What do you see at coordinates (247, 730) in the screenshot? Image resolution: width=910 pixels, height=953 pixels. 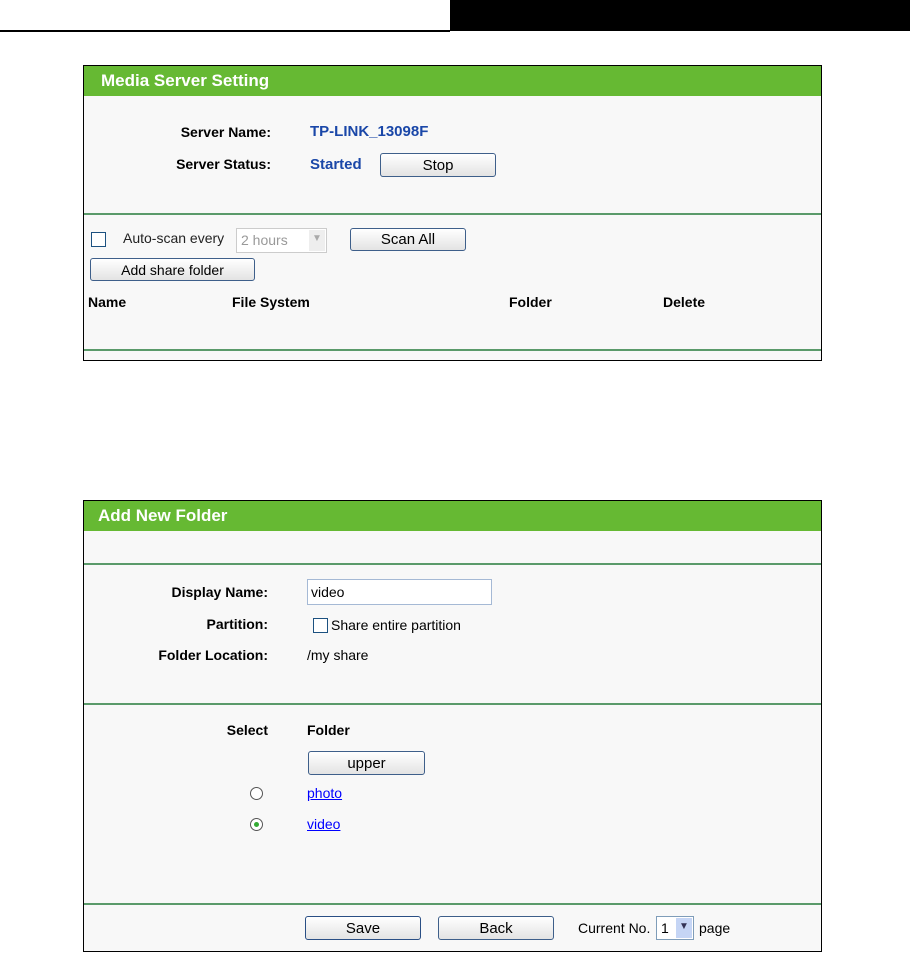 I see `select-header: Select` at bounding box center [247, 730].